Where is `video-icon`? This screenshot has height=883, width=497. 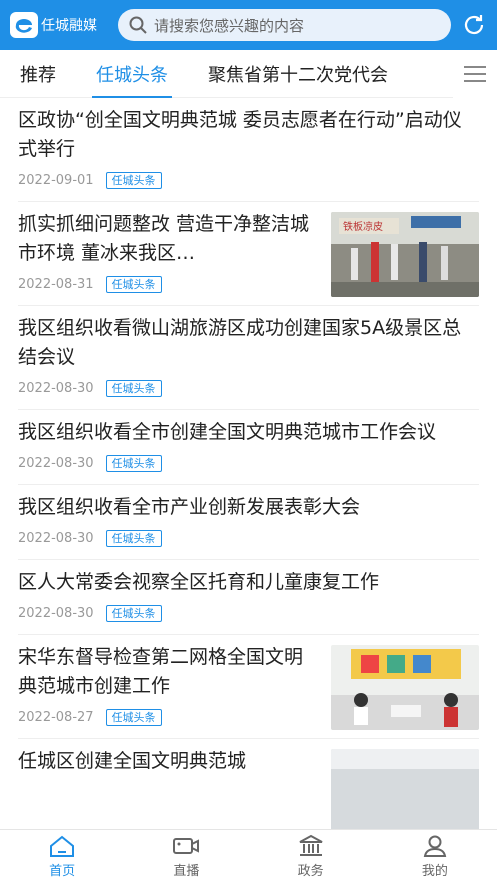
video-icon is located at coordinates (186, 846).